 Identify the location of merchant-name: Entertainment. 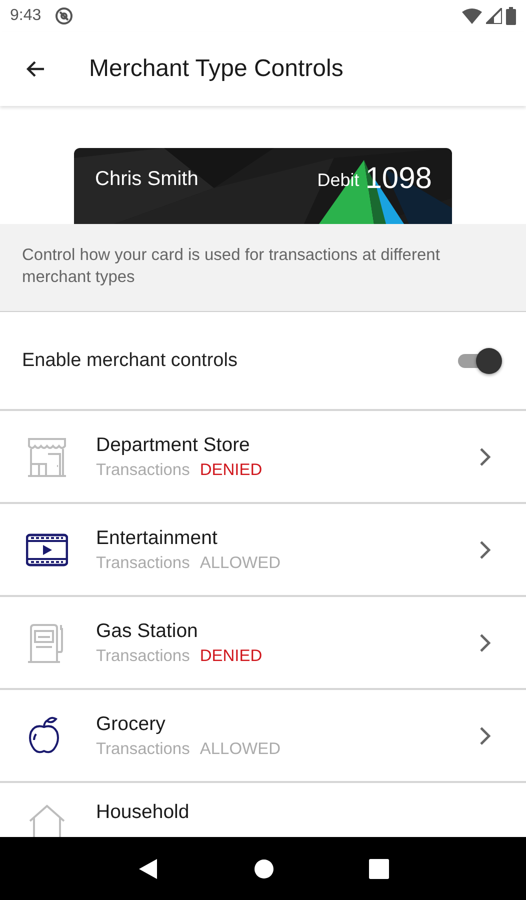
(157, 538).